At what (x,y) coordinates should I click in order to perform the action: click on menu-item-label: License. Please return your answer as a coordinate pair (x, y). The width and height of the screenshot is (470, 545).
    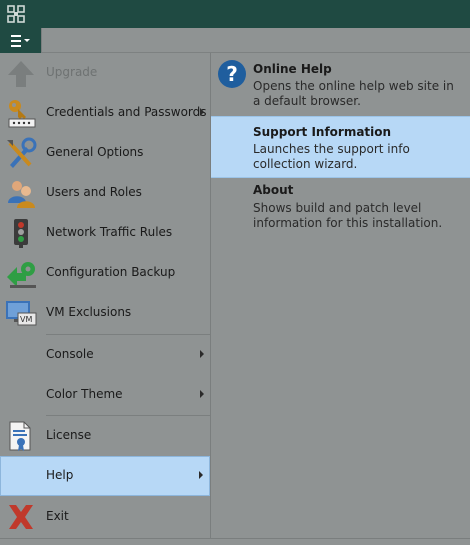
    Looking at the image, I should click on (69, 435).